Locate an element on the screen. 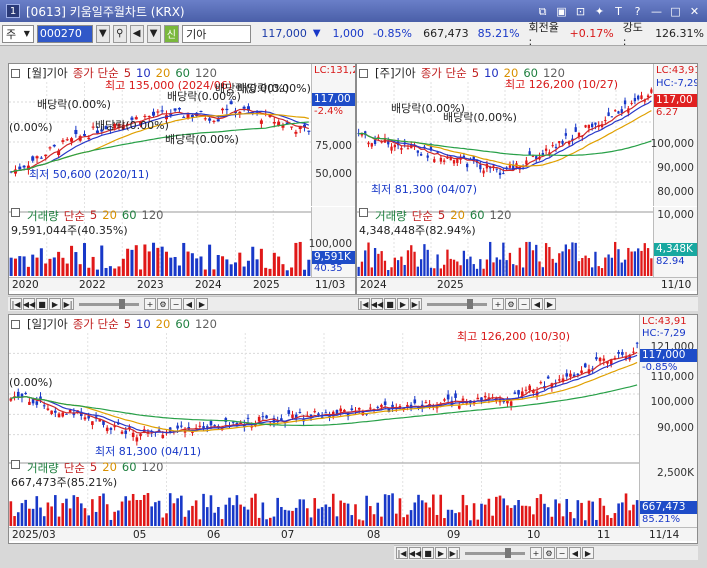  sound-button: ◀ is located at coordinates (136, 33).